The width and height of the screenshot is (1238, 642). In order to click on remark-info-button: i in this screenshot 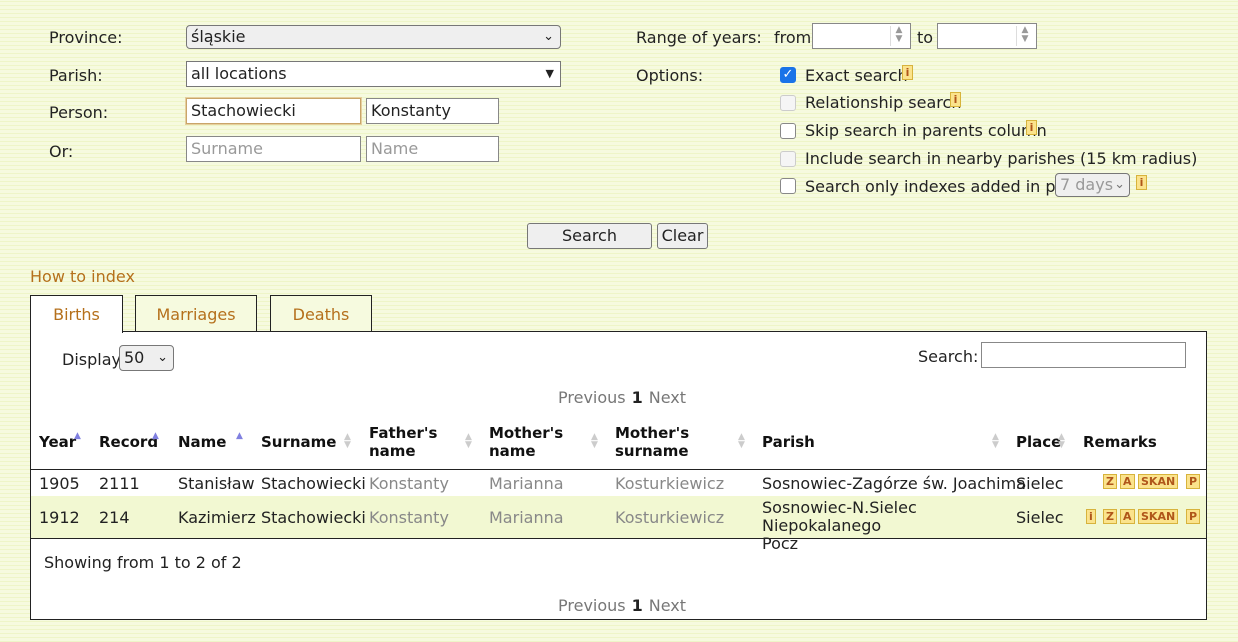, I will do `click(1091, 516)`.